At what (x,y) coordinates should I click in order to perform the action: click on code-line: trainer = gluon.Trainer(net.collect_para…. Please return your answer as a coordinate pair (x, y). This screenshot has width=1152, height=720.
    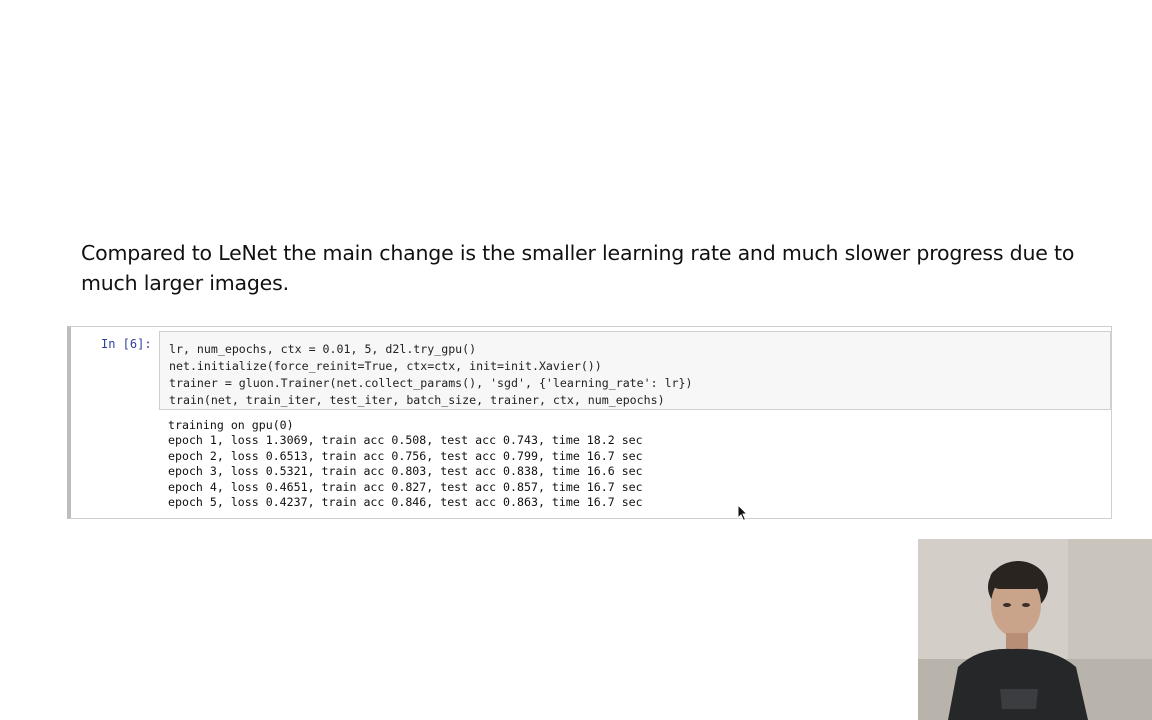
    Looking at the image, I should click on (431, 383).